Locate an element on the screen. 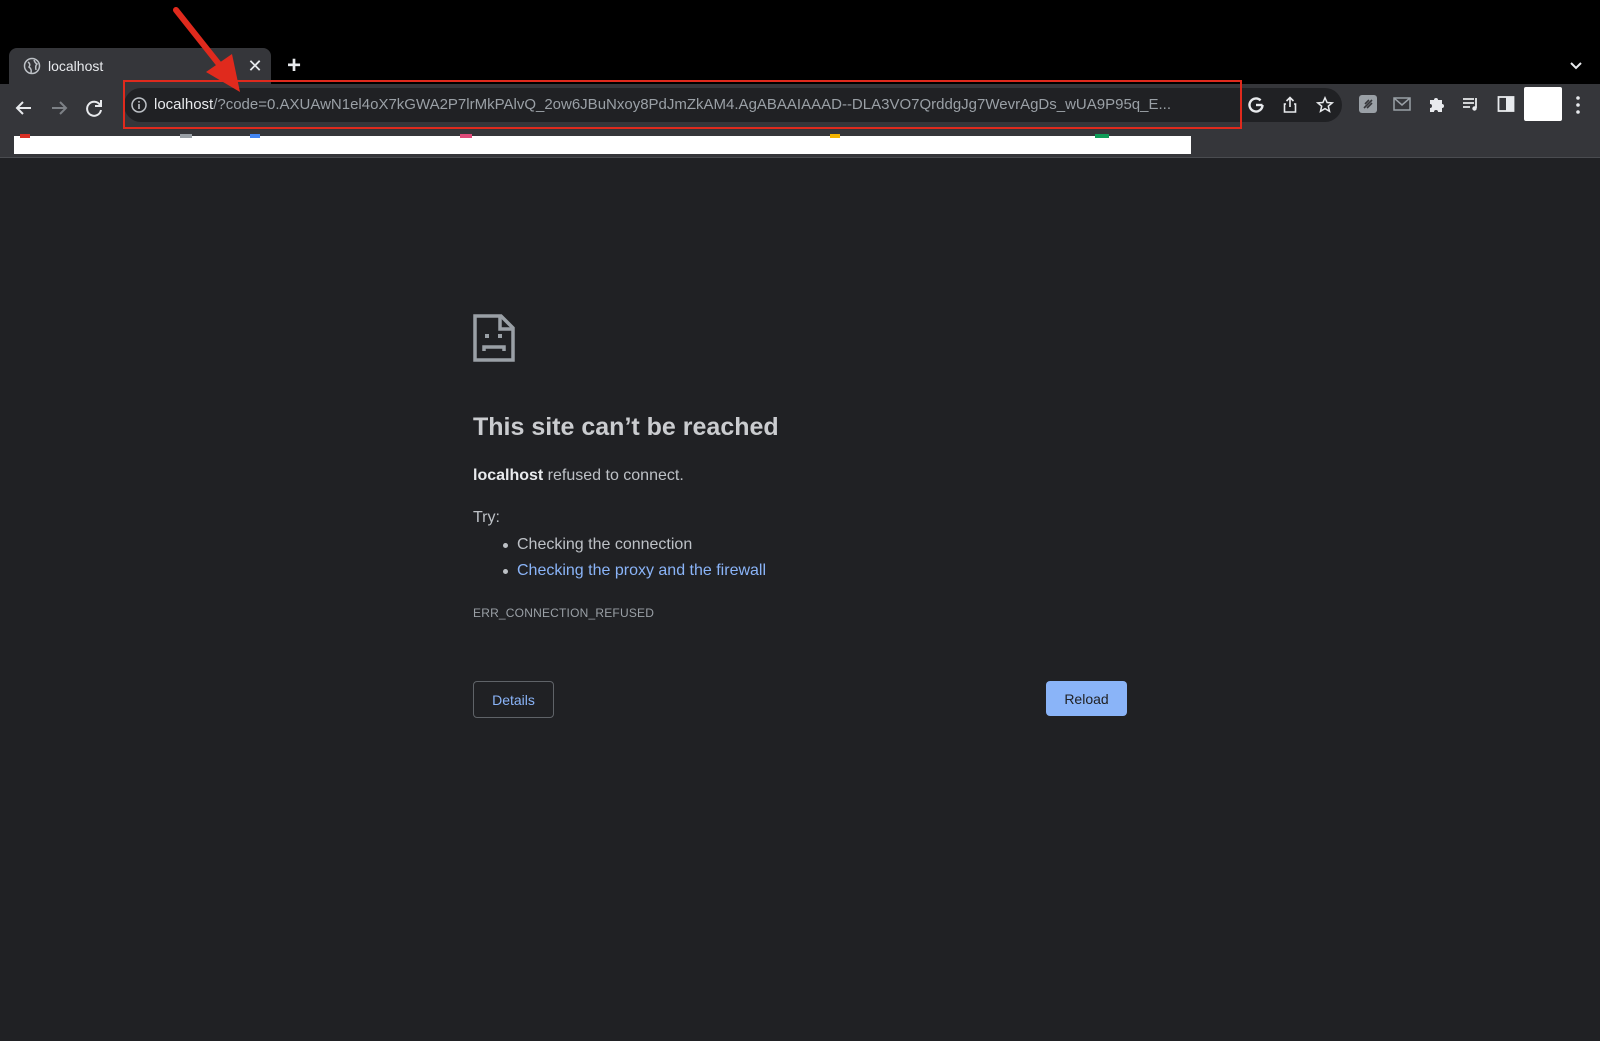 The height and width of the screenshot is (1041, 1600). bookmarks-redaction is located at coordinates (602, 145).